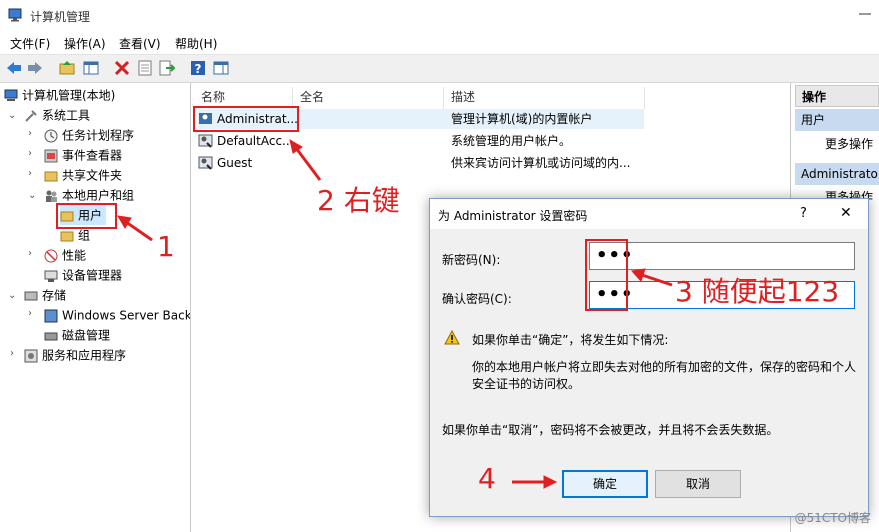  I want to click on annotation-step-2: 2 右键, so click(358, 200).